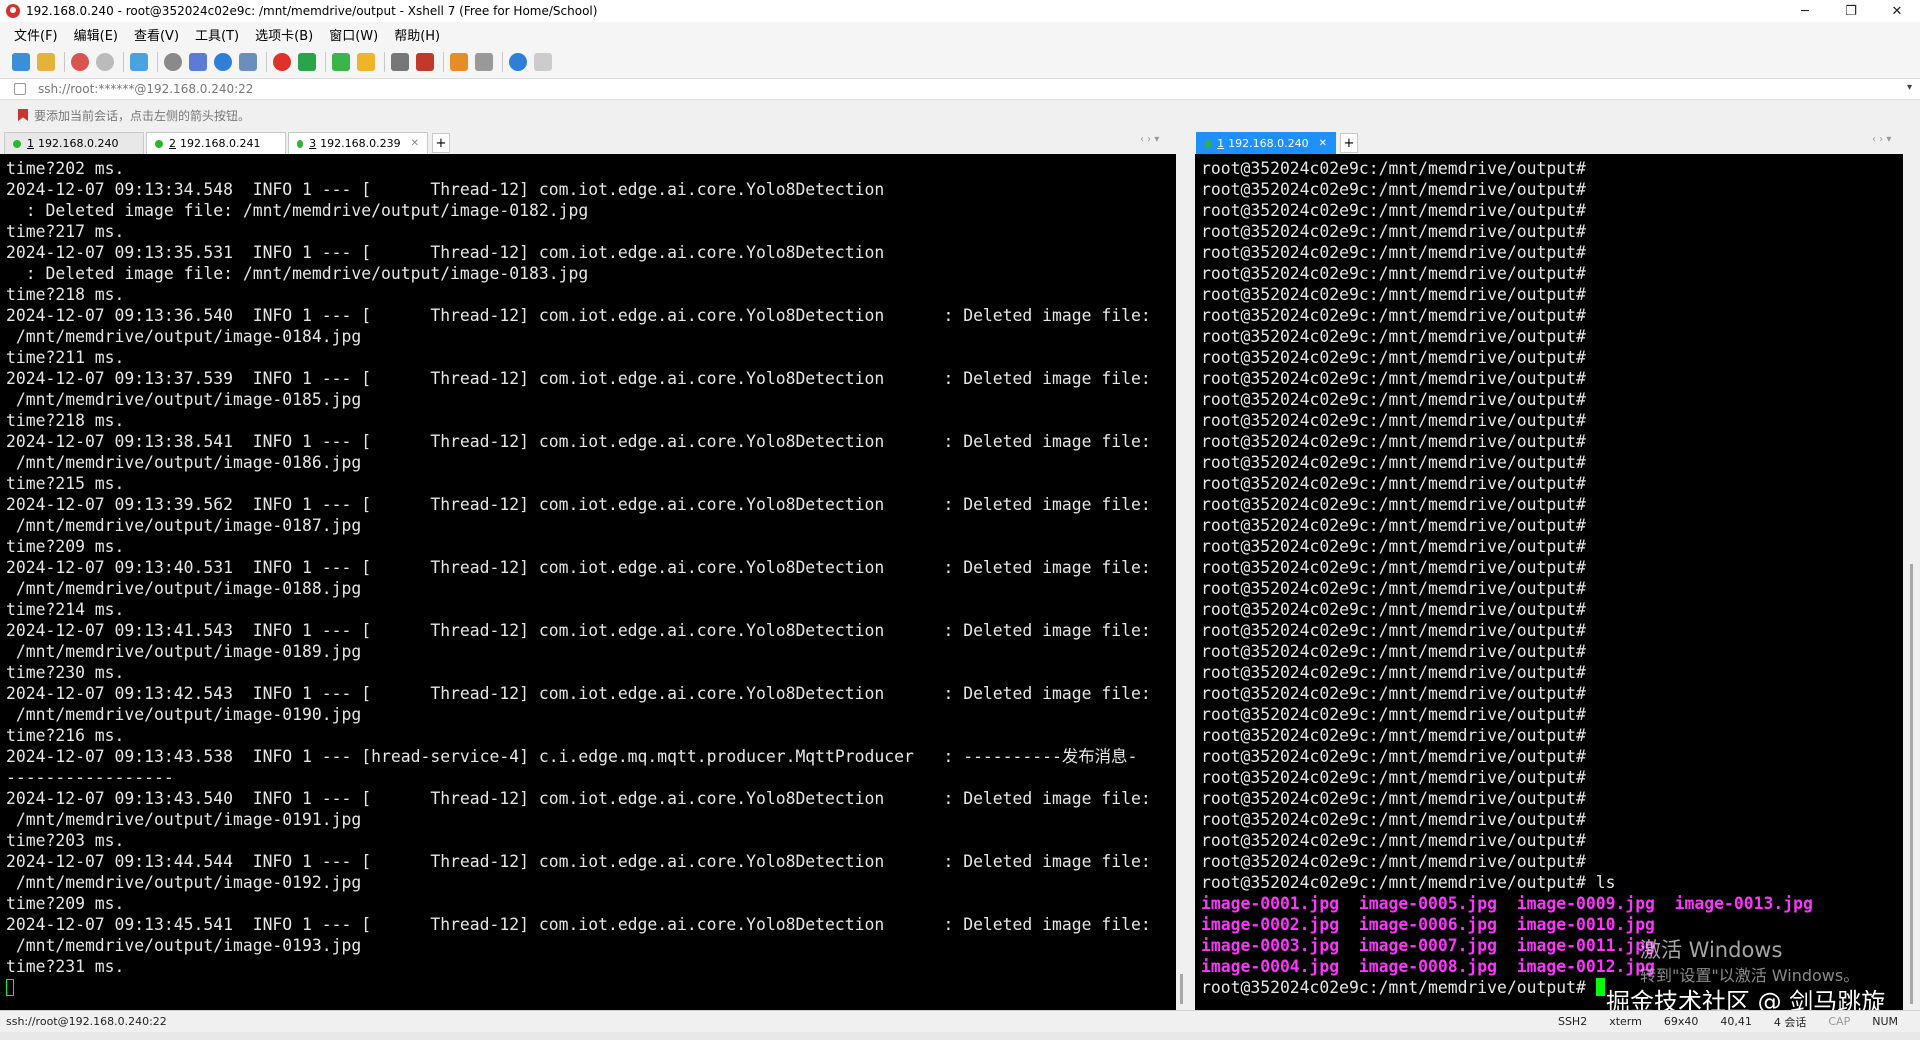 Image resolution: width=1920 pixels, height=1040 pixels. I want to click on maximize-button: ❐, so click(1851, 11).